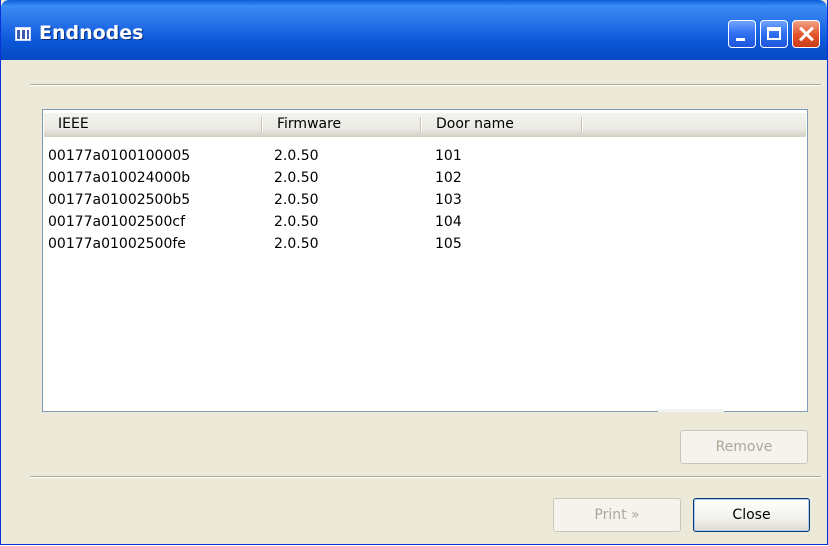 The image size is (828, 546). What do you see at coordinates (116, 222) in the screenshot?
I see `cell-ieee: 00177a01002500cf` at bounding box center [116, 222].